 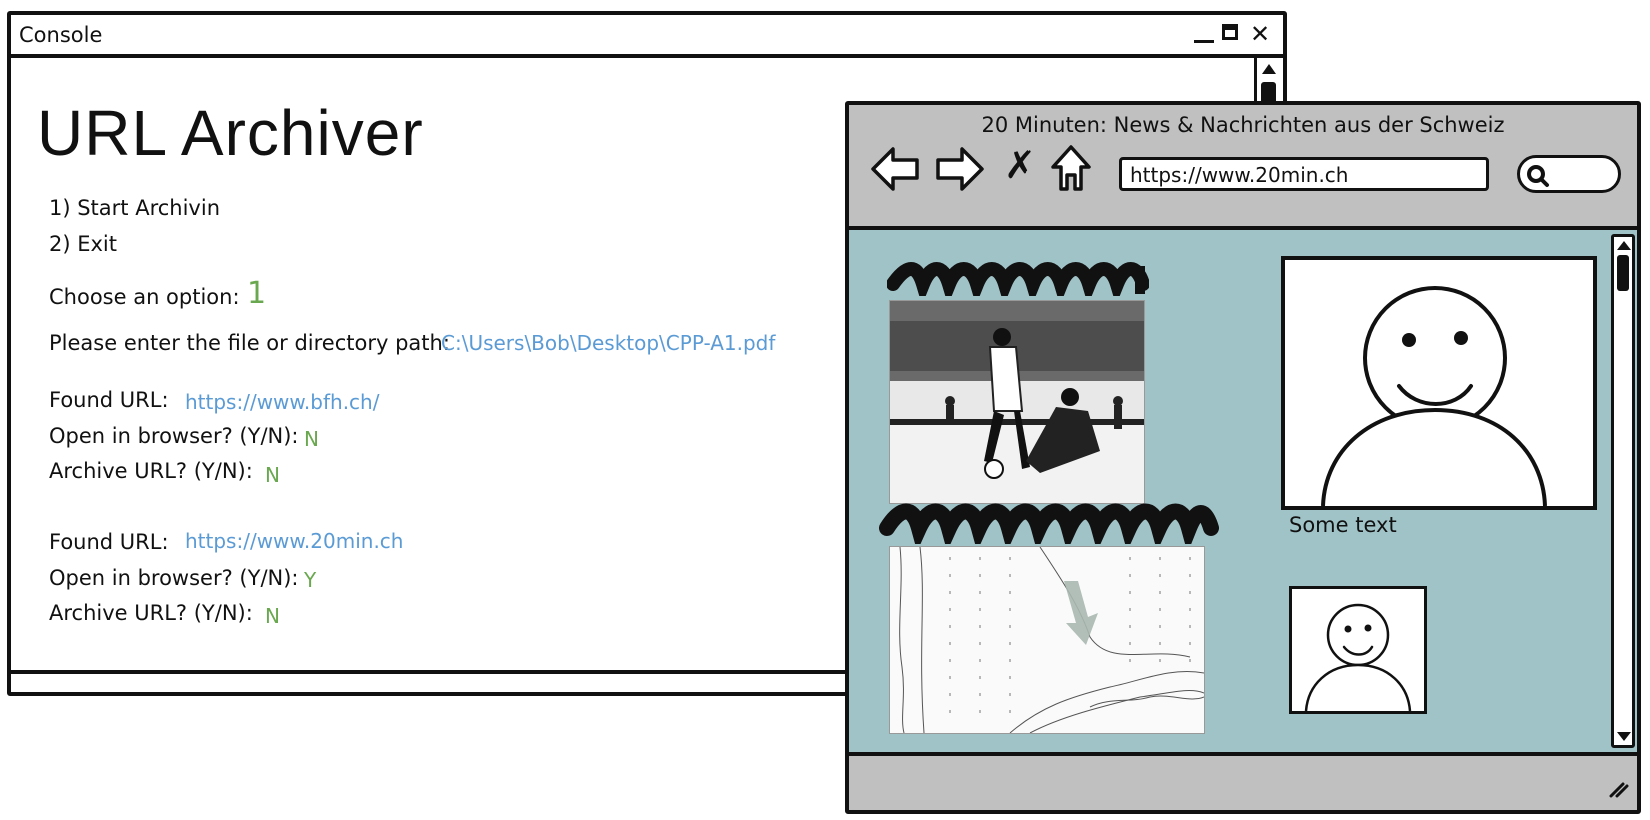 I want to click on image-caption: Some text, so click(x=1343, y=525).